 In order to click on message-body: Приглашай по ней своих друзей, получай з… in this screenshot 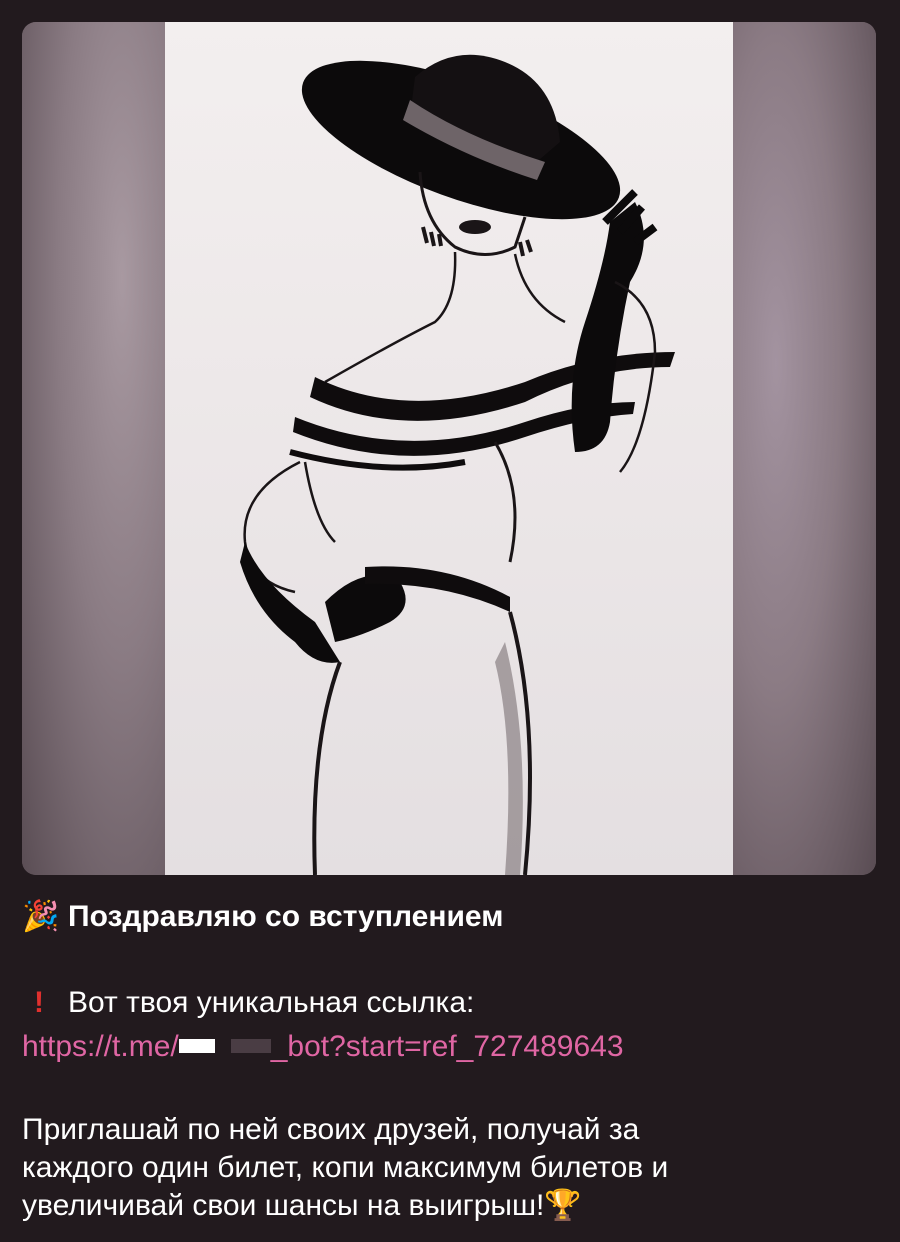, I will do `click(452, 1168)`.